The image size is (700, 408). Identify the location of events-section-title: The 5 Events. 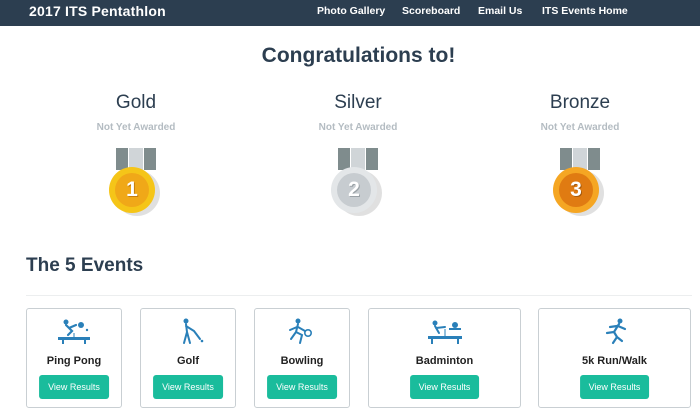
(85, 265).